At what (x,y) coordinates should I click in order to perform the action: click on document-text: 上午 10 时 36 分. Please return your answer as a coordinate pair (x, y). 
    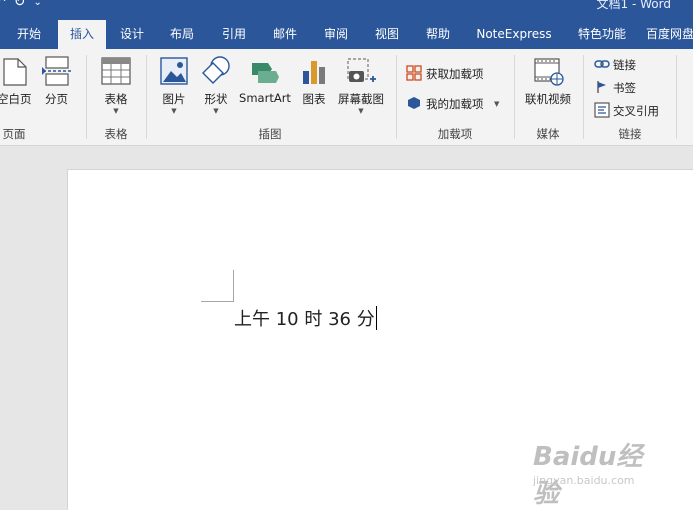
    Looking at the image, I should click on (304, 319).